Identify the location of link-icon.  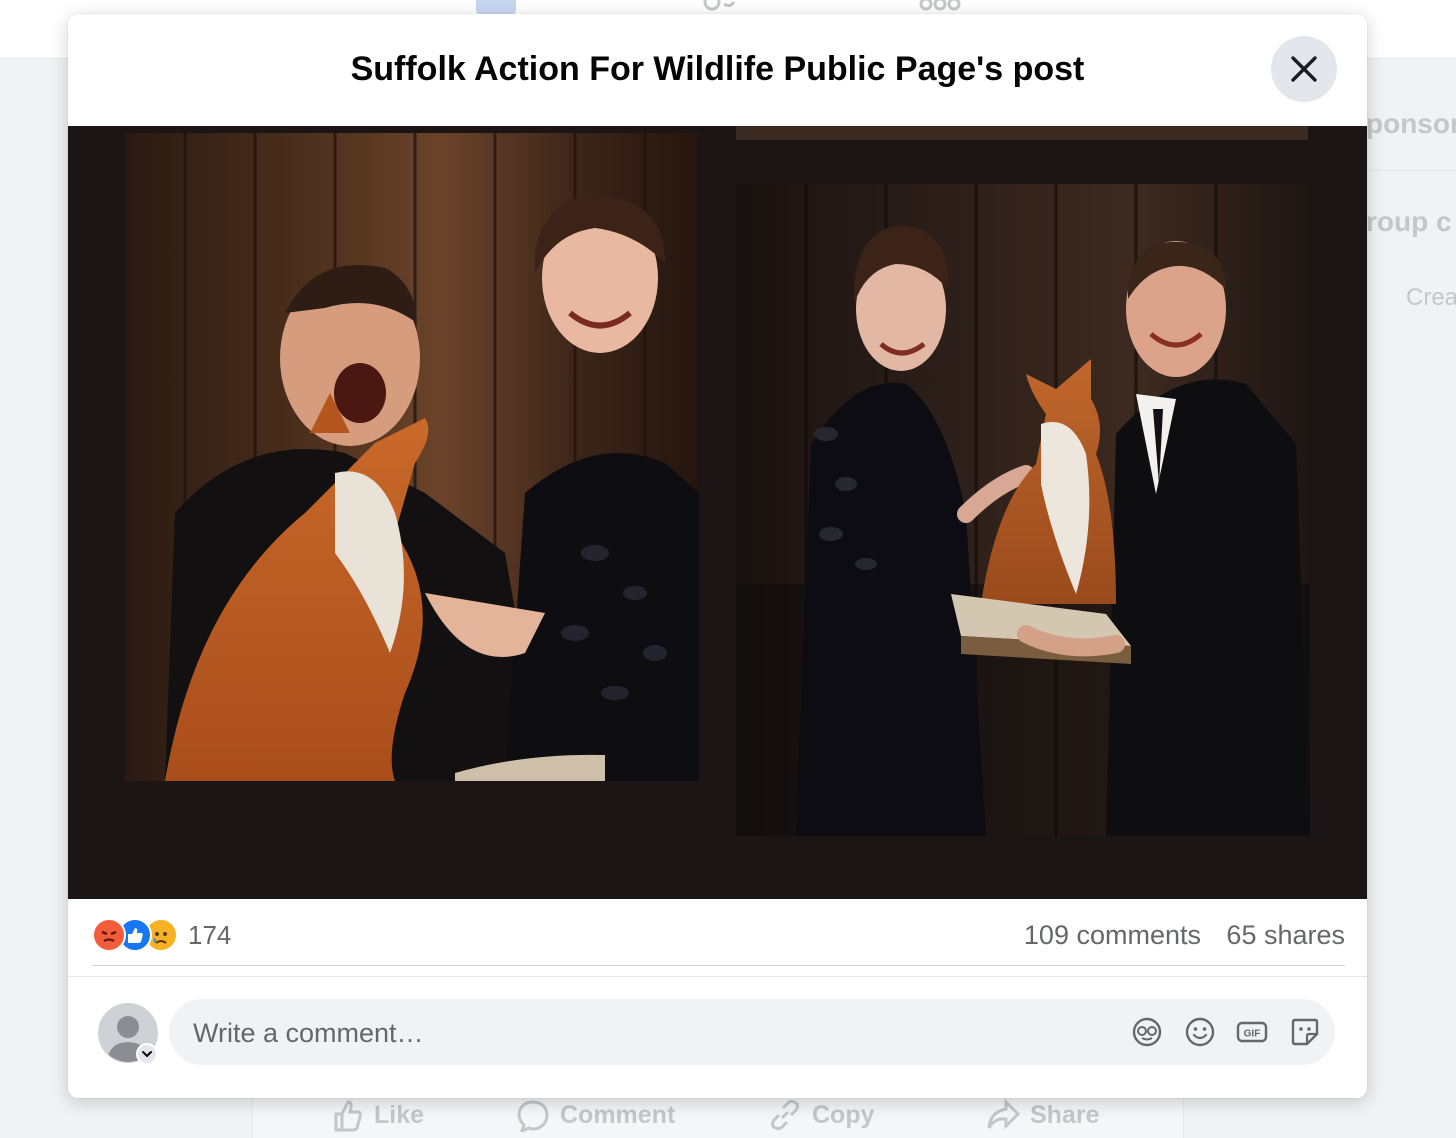
(785, 1115).